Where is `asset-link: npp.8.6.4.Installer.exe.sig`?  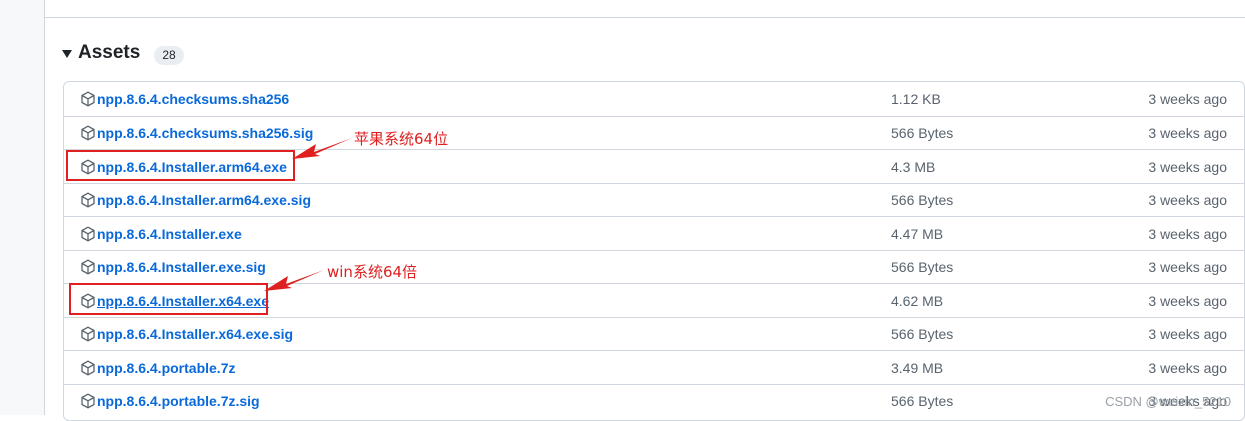 asset-link: npp.8.6.4.Installer.exe.sig is located at coordinates (173, 267).